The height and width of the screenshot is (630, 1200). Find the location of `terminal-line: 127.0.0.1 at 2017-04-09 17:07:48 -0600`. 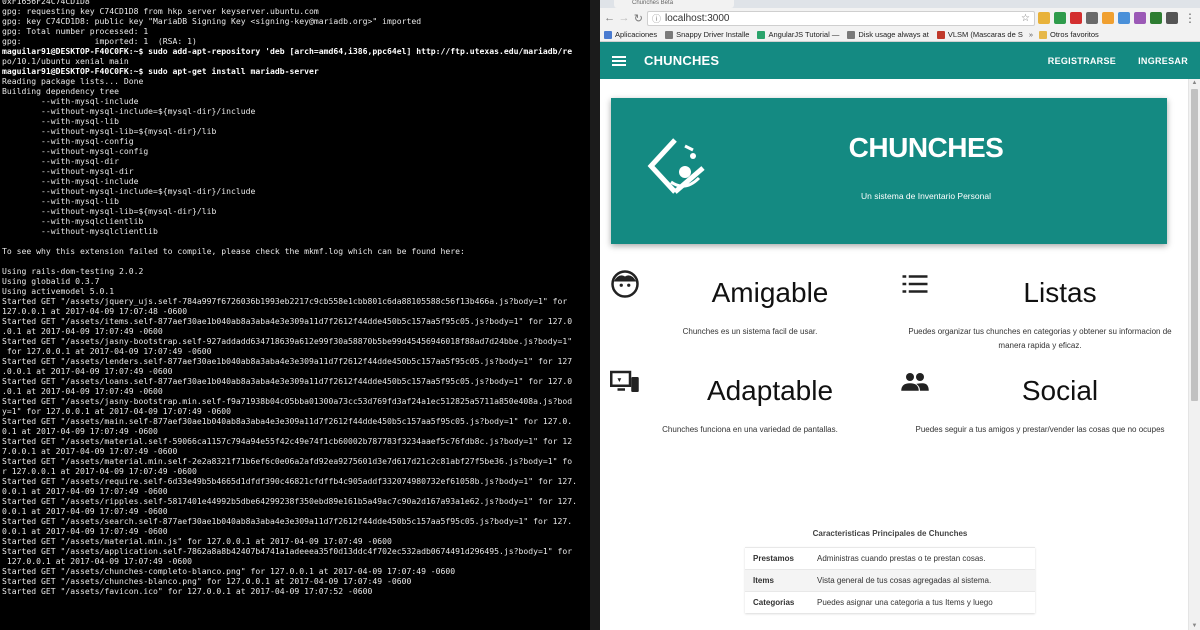

terminal-line: 127.0.0.1 at 2017-04-09 17:07:48 -0600 is located at coordinates (95, 311).